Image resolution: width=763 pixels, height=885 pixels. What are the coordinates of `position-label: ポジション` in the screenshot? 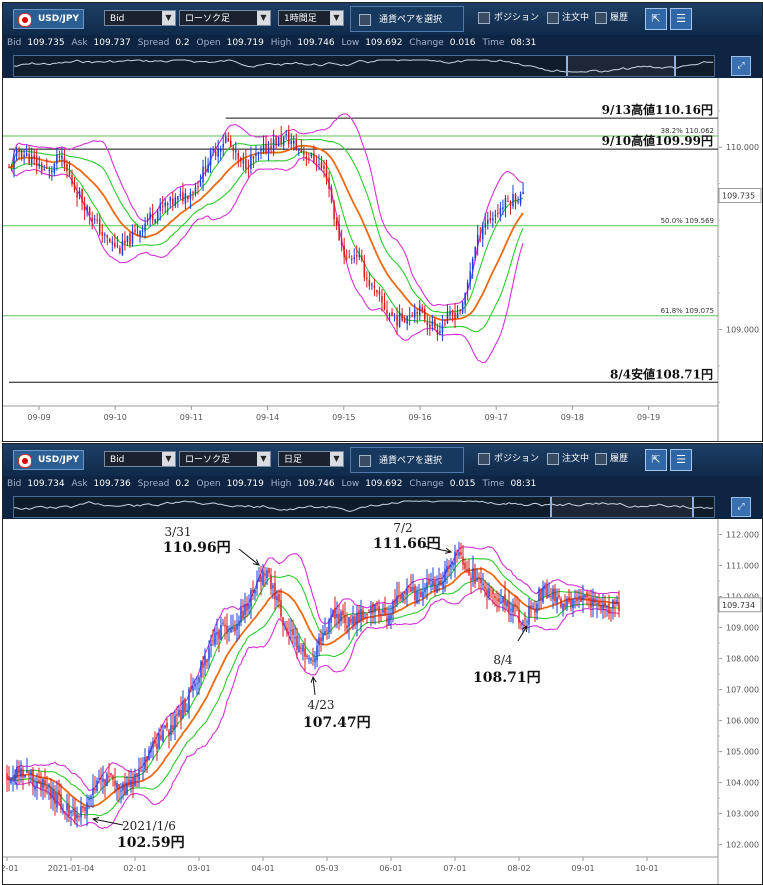 It's located at (517, 18).